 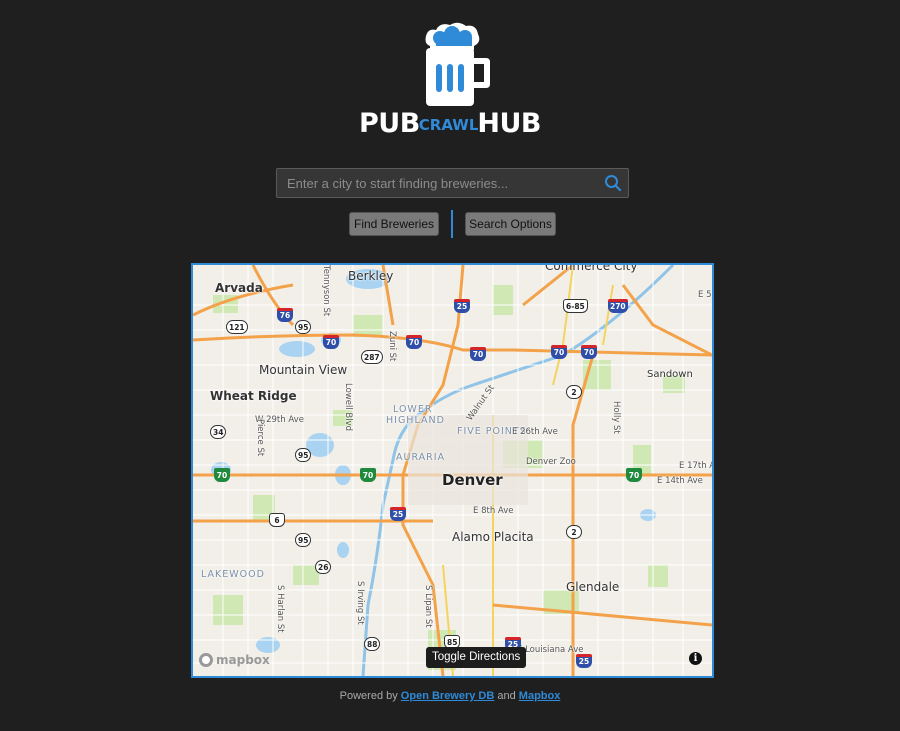 I want to click on street-e5: E 5, so click(x=705, y=295).